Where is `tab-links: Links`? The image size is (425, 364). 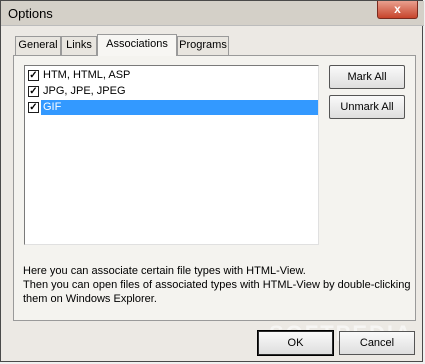 tab-links: Links is located at coordinates (79, 45).